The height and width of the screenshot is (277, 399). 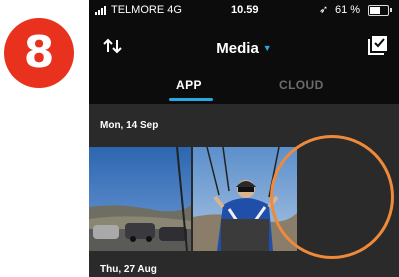 I want to click on signal-icon, so click(x=100, y=10).